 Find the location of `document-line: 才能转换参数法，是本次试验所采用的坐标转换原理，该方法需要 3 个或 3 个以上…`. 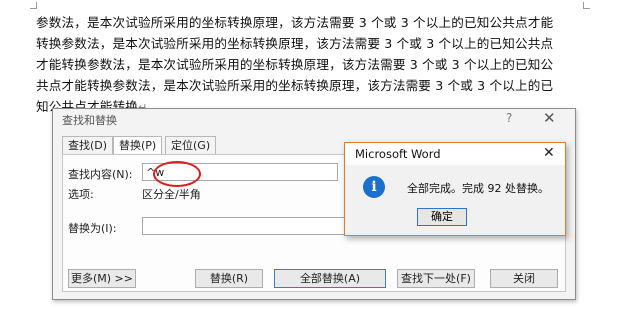

document-line: 才能转换参数法，是本次试验所采用的坐标转换原理，该方法需要 3 个或 3 个以上… is located at coordinates (295, 64).